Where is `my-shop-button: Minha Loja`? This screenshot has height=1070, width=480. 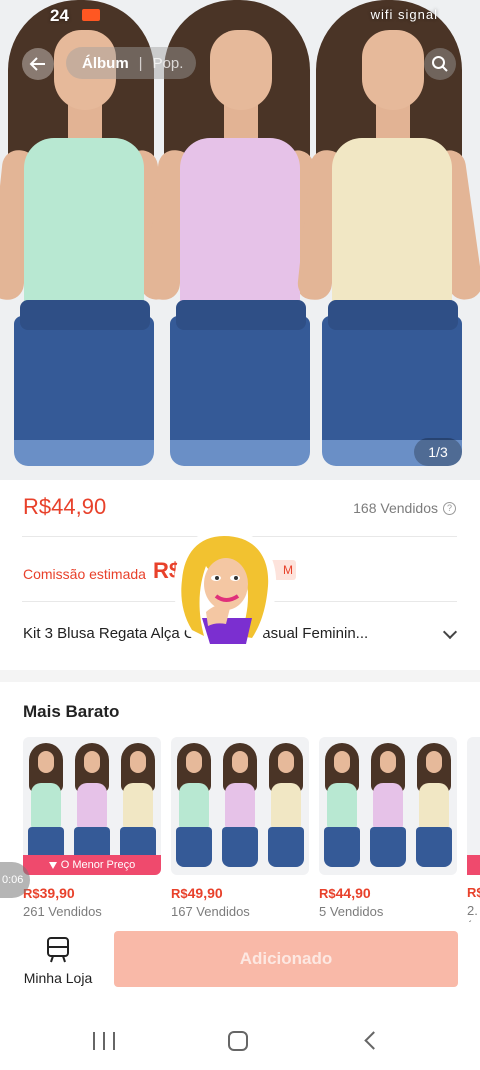 my-shop-button: Minha Loja is located at coordinates (58, 963).